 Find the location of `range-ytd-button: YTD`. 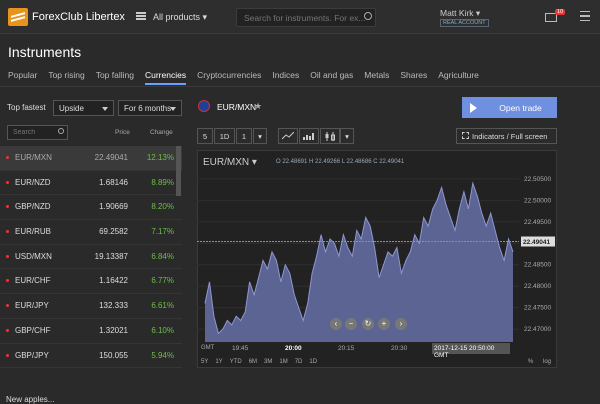

range-ytd-button: YTD is located at coordinates (236, 362).